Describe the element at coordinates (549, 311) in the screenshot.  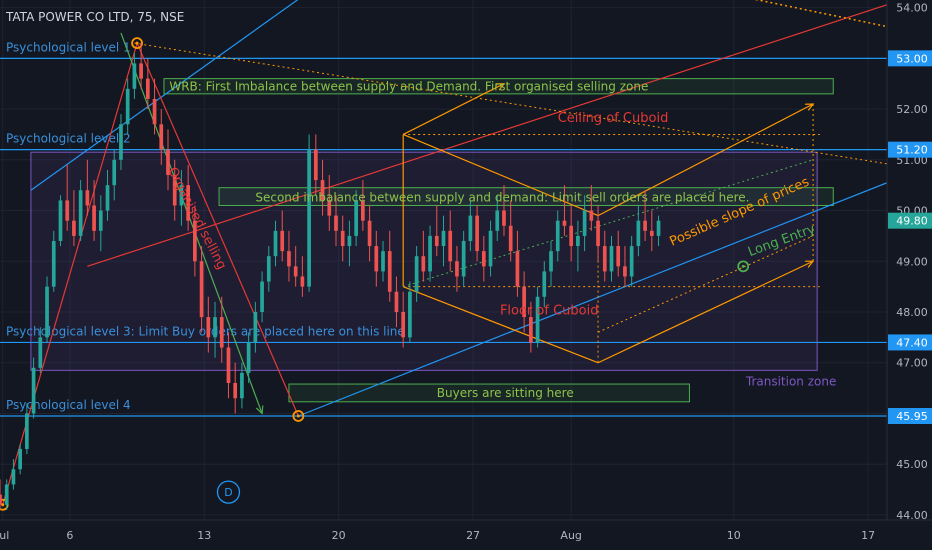
I see `floor-label: Floor of Cuboid` at that location.